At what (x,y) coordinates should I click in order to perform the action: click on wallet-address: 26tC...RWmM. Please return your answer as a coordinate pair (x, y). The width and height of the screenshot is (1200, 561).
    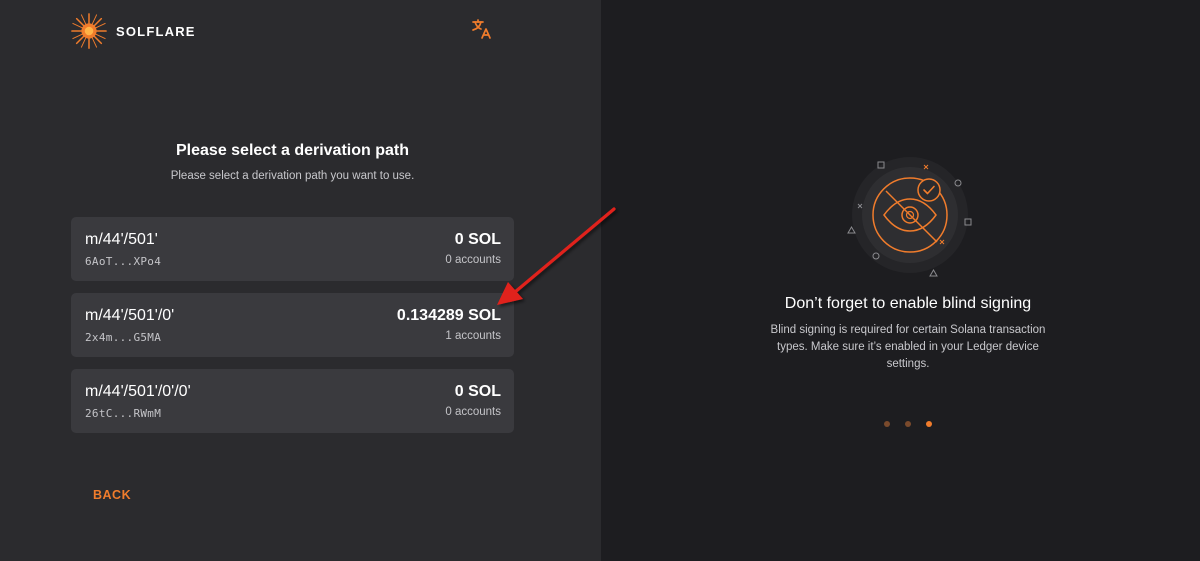
    Looking at the image, I should click on (123, 413).